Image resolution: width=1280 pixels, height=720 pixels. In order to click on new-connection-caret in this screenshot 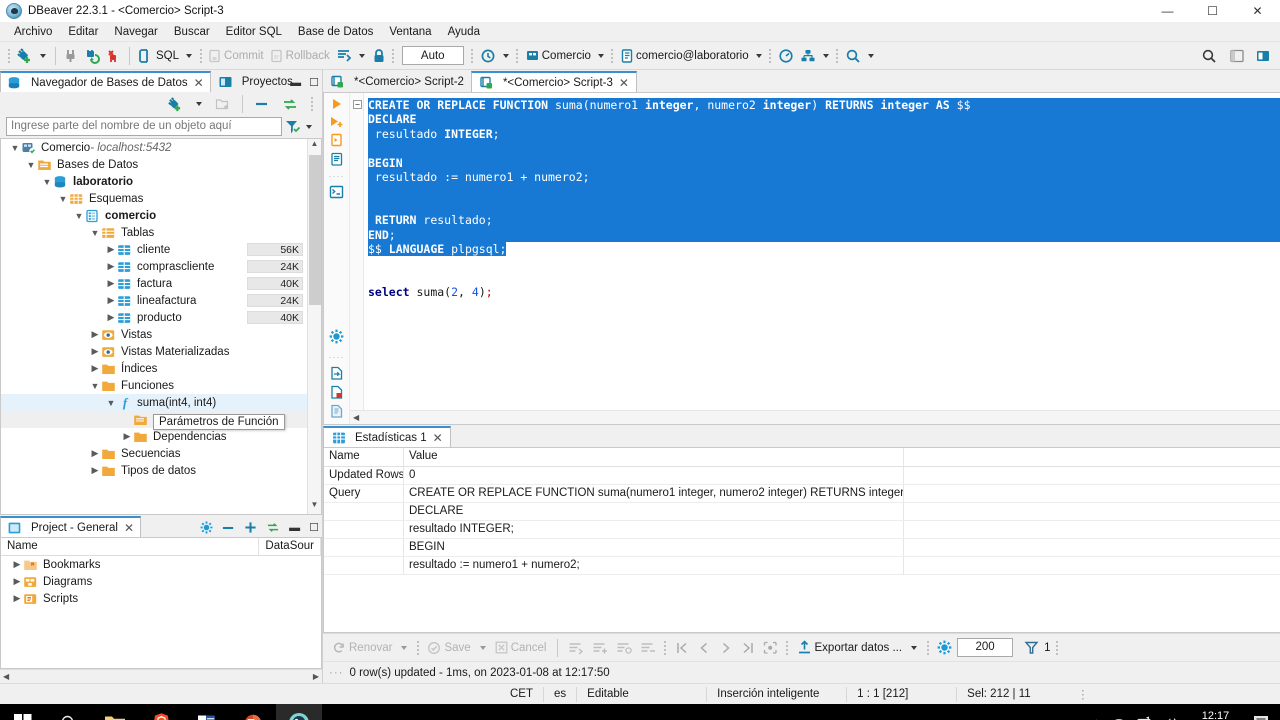, I will do `click(43, 55)`.